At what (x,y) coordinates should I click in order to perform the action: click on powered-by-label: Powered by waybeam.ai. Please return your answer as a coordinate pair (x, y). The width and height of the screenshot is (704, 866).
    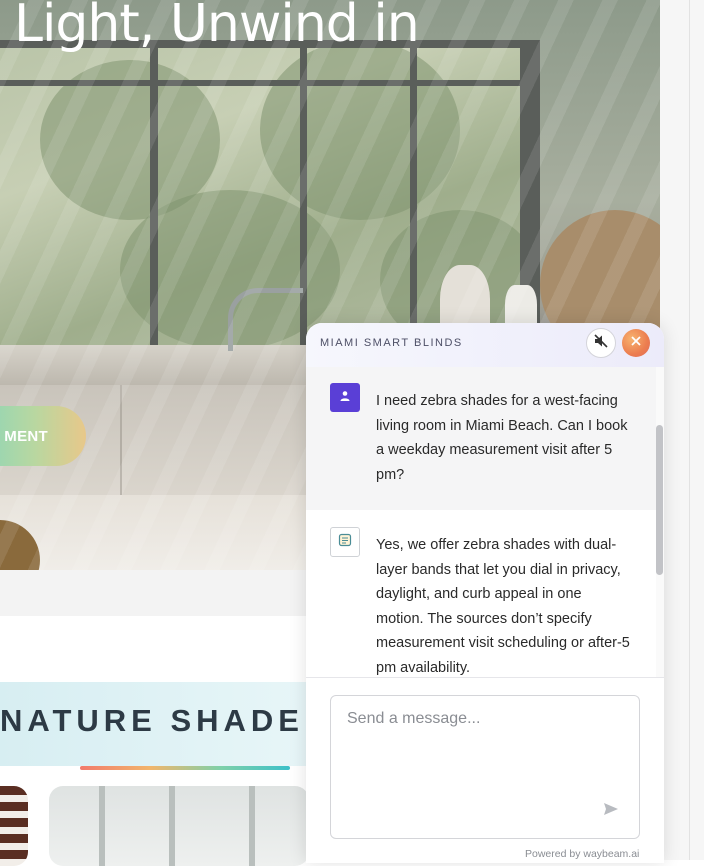
    Looking at the image, I should click on (582, 854).